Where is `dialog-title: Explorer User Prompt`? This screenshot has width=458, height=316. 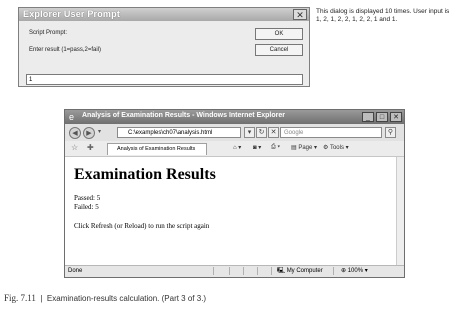
dialog-title: Explorer User Prompt is located at coordinates (72, 14).